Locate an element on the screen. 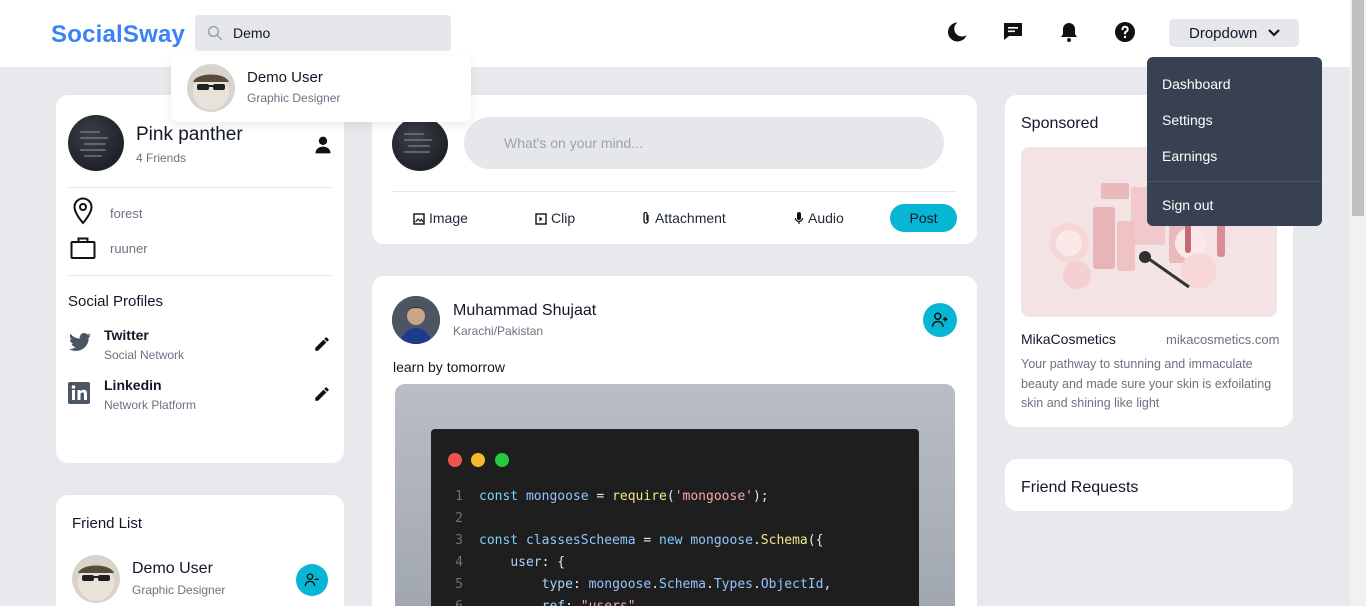  menu-item-signout: Sign out is located at coordinates (1187, 205).